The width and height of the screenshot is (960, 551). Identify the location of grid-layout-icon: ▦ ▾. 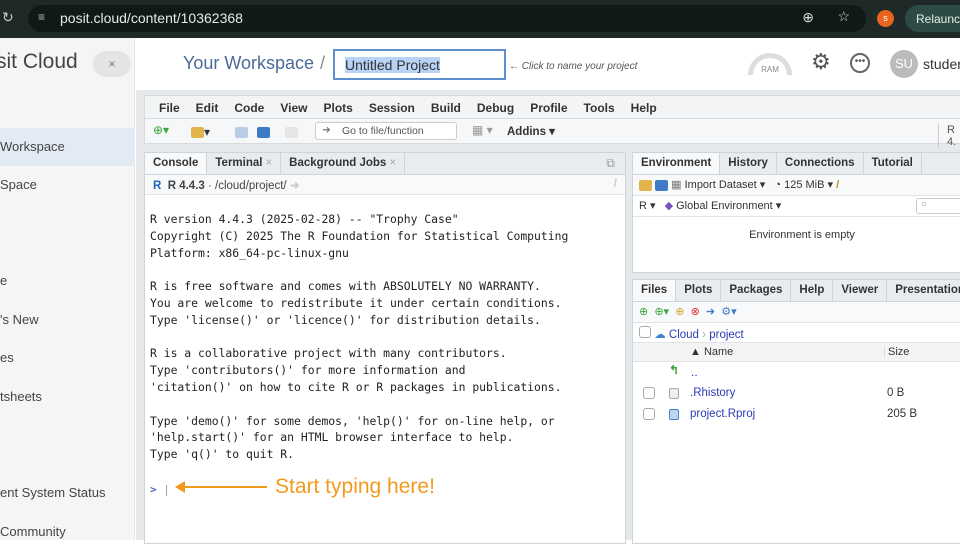
(482, 130).